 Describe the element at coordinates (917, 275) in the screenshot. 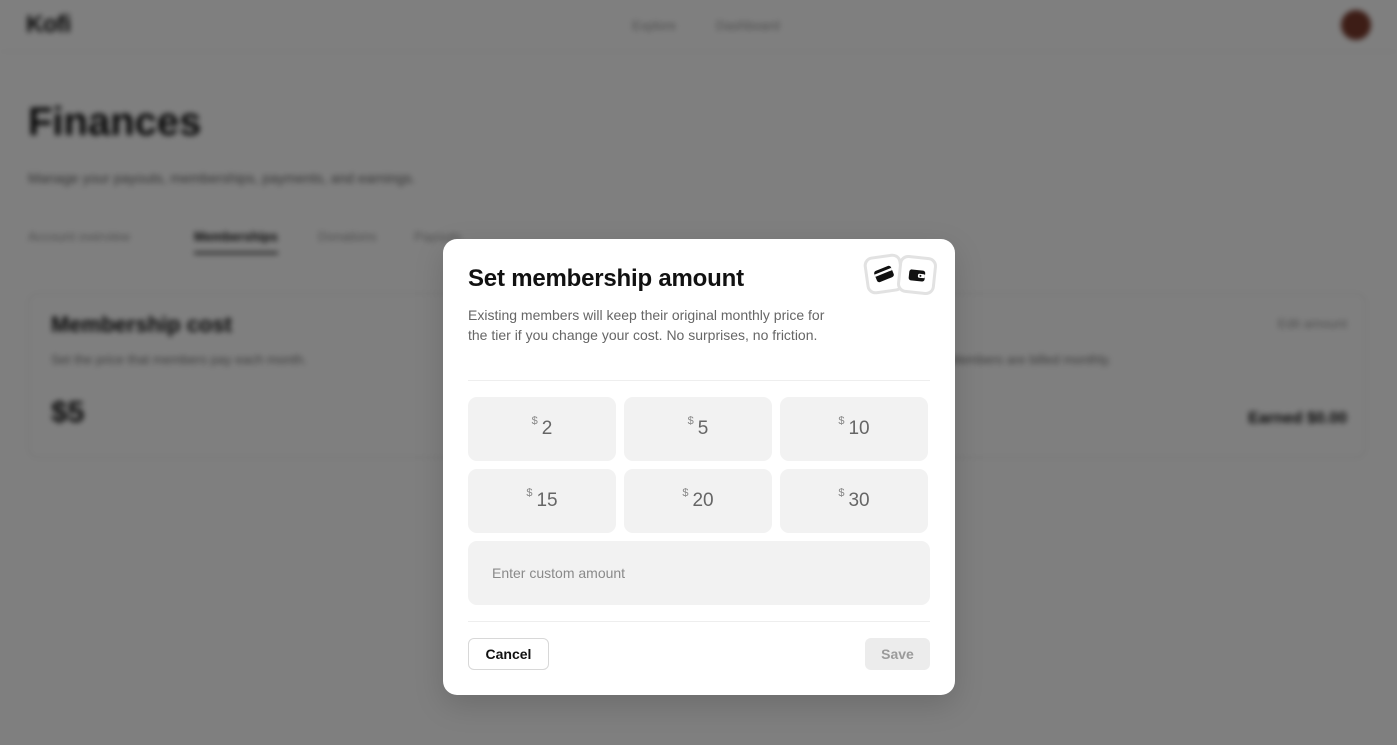

I see `wallet-icon` at that location.